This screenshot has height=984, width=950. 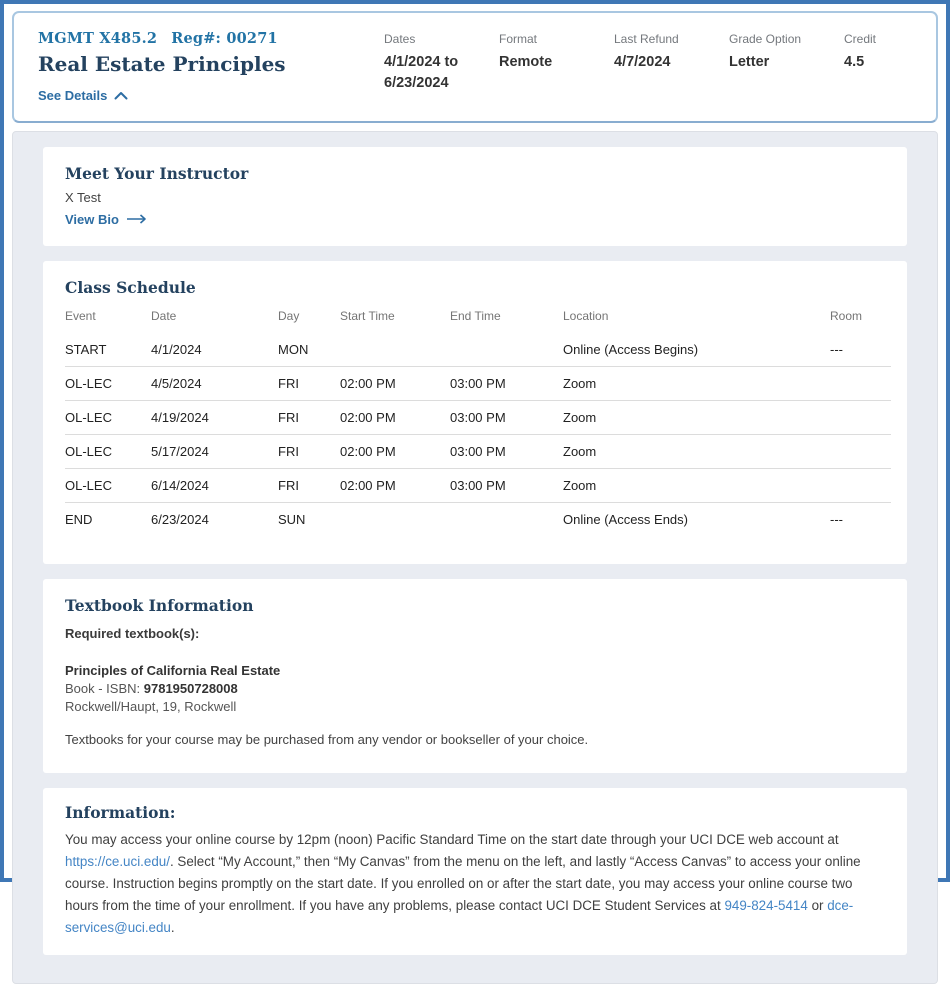 I want to click on meta-label: Format, so click(x=518, y=39).